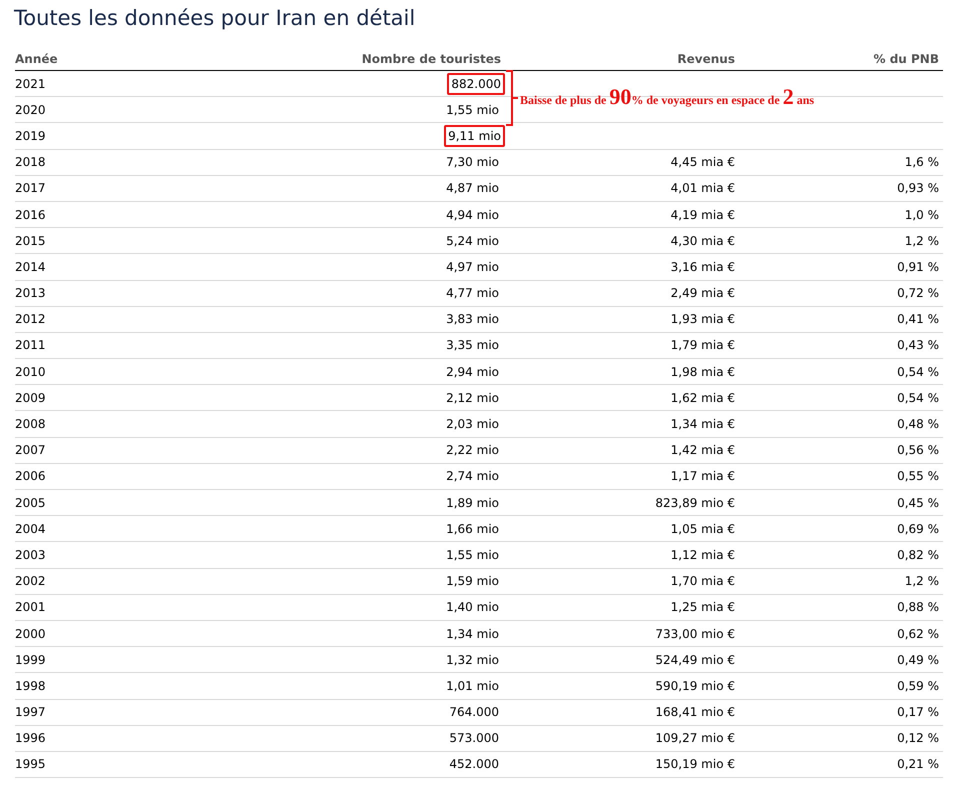 Image resolution: width=965 pixels, height=794 pixels. I want to click on table-cell-text: 2013, so click(30, 293).